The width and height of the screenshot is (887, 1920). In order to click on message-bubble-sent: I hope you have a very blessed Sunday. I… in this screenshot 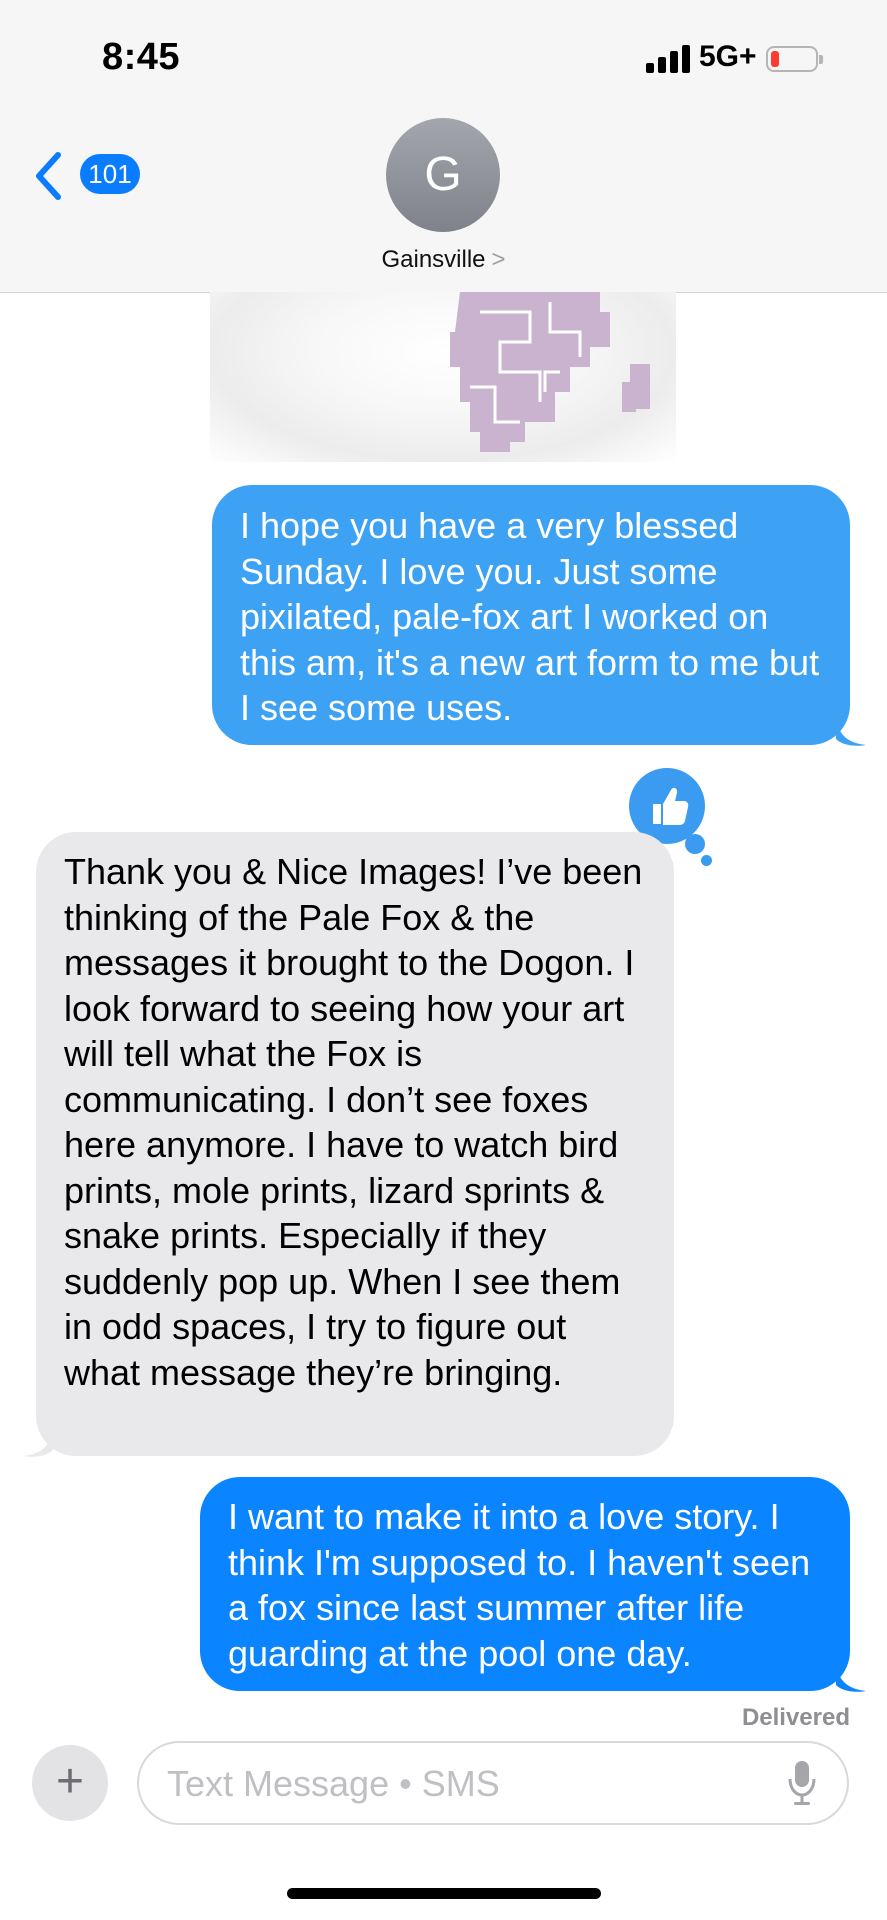, I will do `click(531, 615)`.